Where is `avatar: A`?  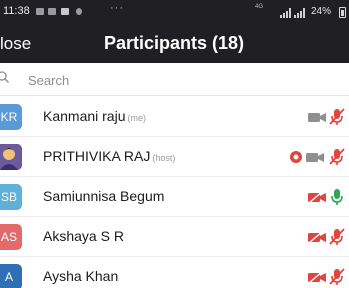
avatar: A is located at coordinates (11, 276).